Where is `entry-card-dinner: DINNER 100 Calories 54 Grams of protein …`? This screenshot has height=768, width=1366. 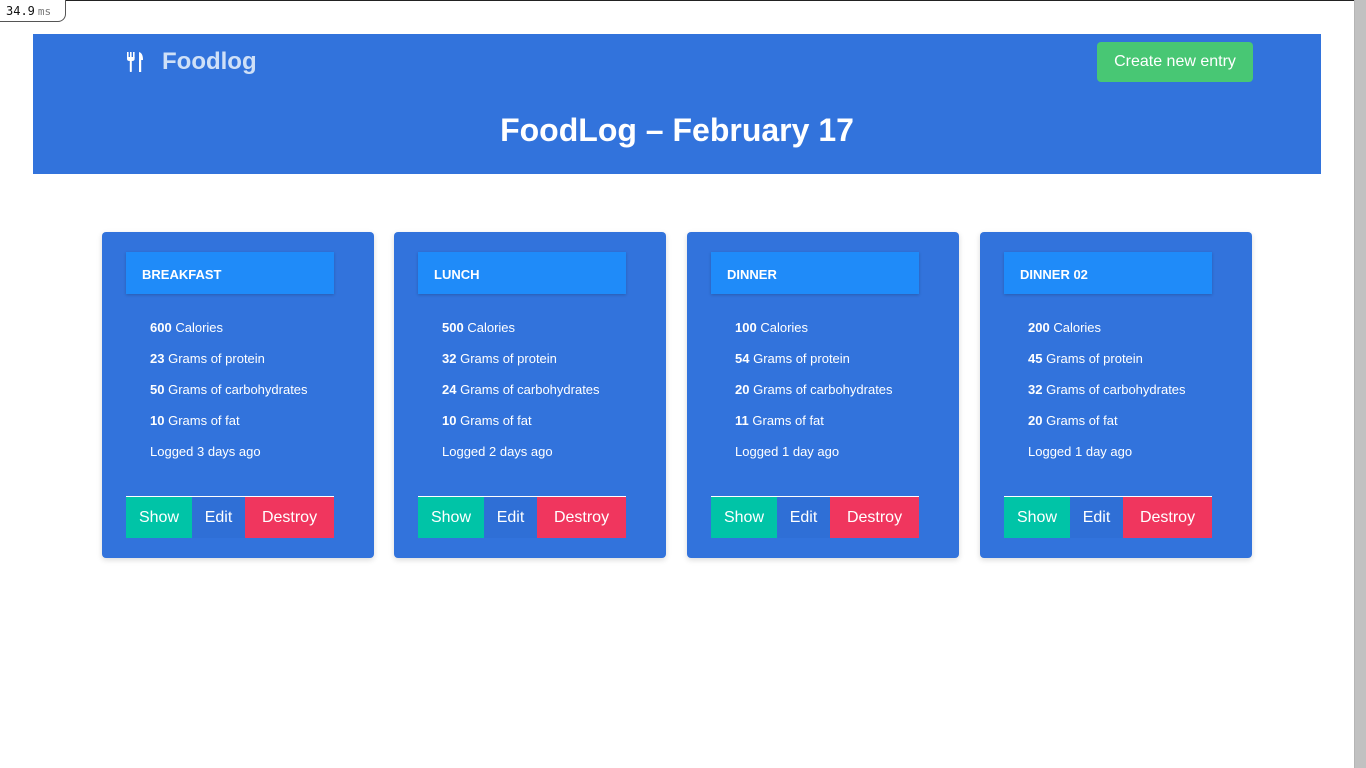 entry-card-dinner: DINNER 100 Calories 54 Grams of protein … is located at coordinates (823, 395).